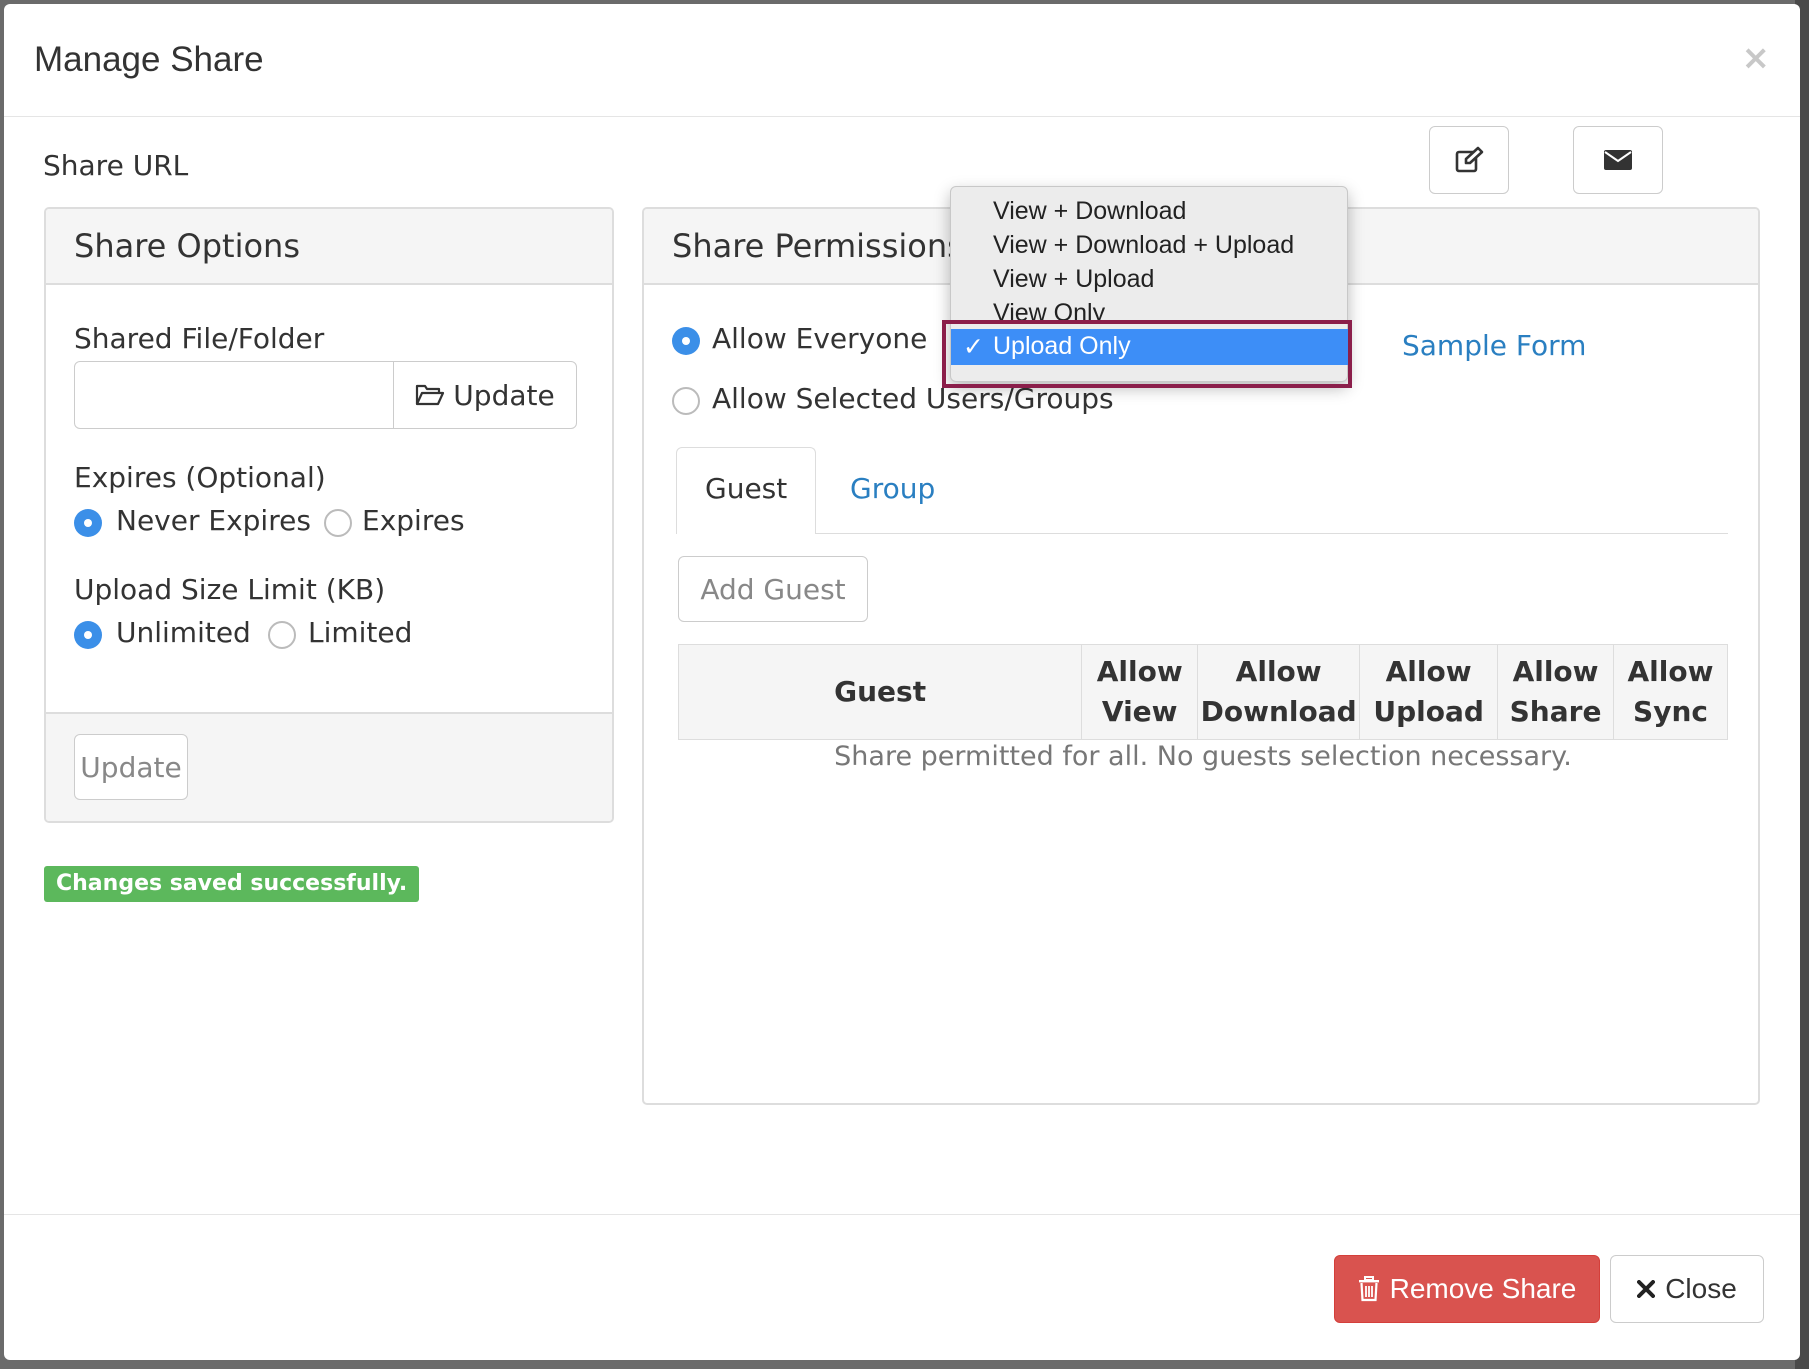 This screenshot has height=1369, width=1809. Describe the element at coordinates (1139, 671) in the screenshot. I see `header-allow-view-line1: Allow` at that location.